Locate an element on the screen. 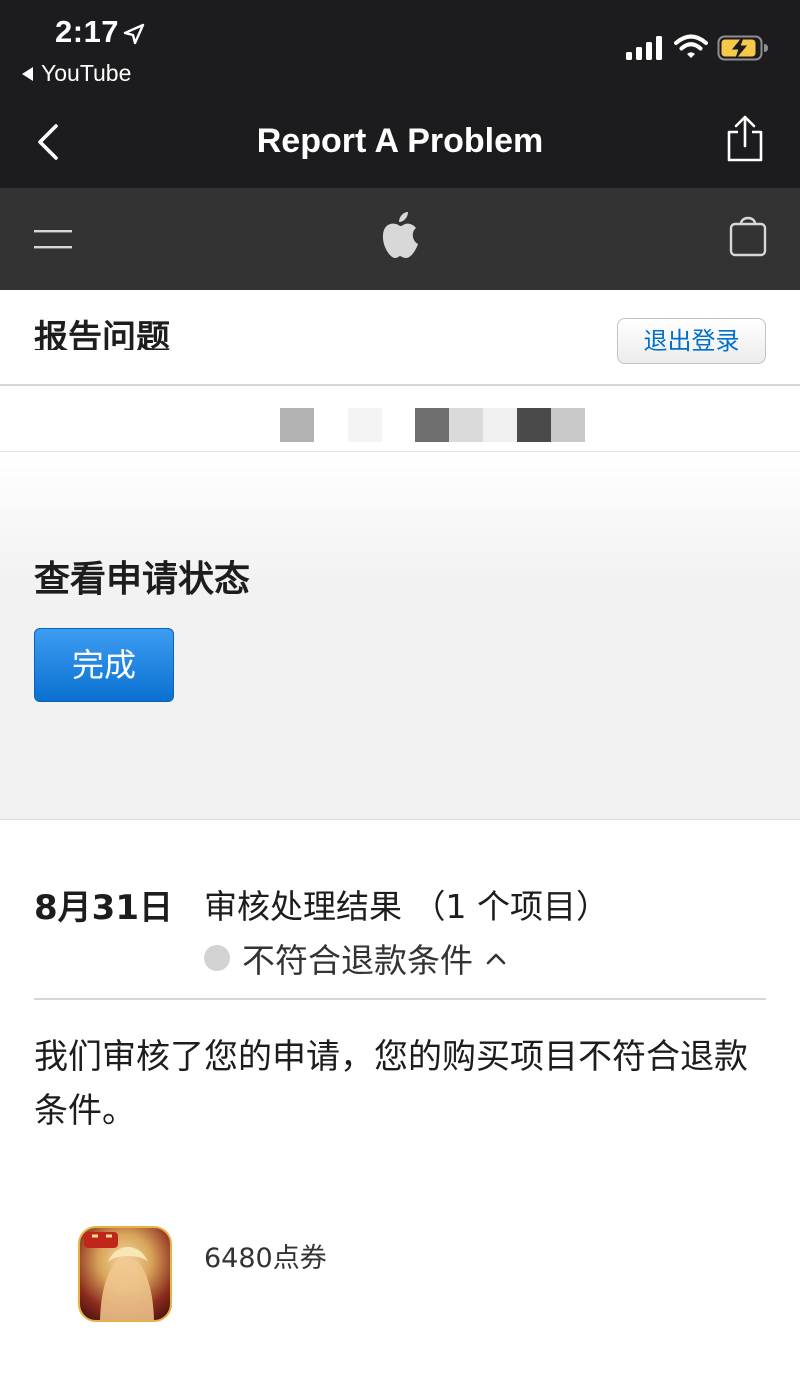 This screenshot has width=800, height=1385. apple-logo-icon is located at coordinates (400, 235).